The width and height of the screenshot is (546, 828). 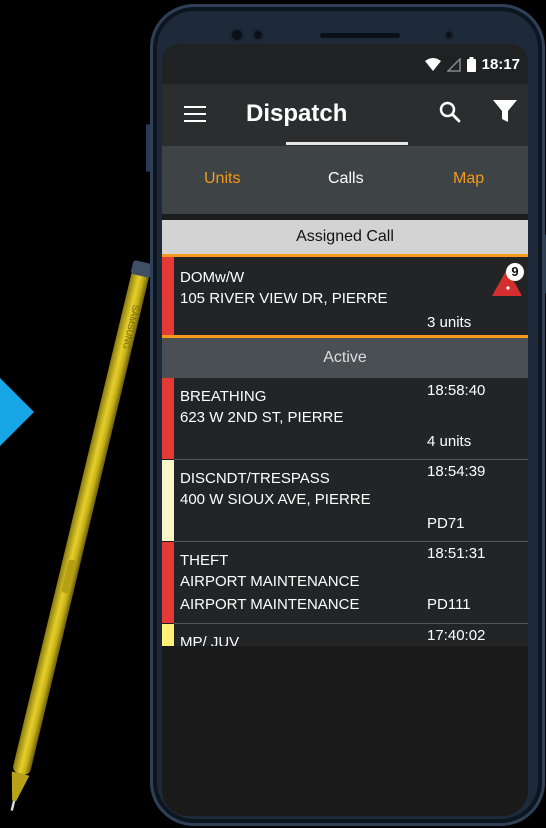 I want to click on call-address: 623 W 2ND ST, PIERRE, so click(x=262, y=417).